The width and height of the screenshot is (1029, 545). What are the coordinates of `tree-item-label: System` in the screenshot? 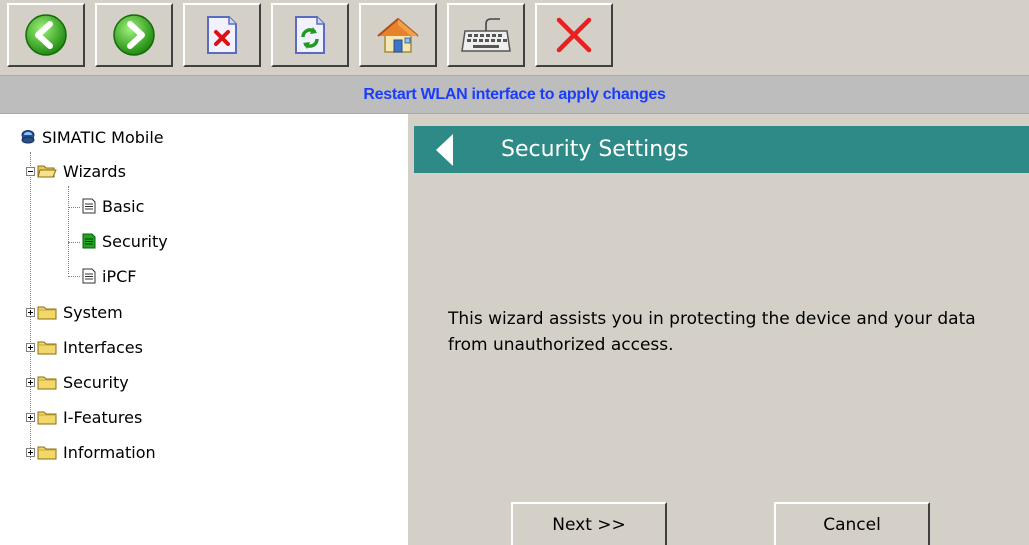 It's located at (93, 312).